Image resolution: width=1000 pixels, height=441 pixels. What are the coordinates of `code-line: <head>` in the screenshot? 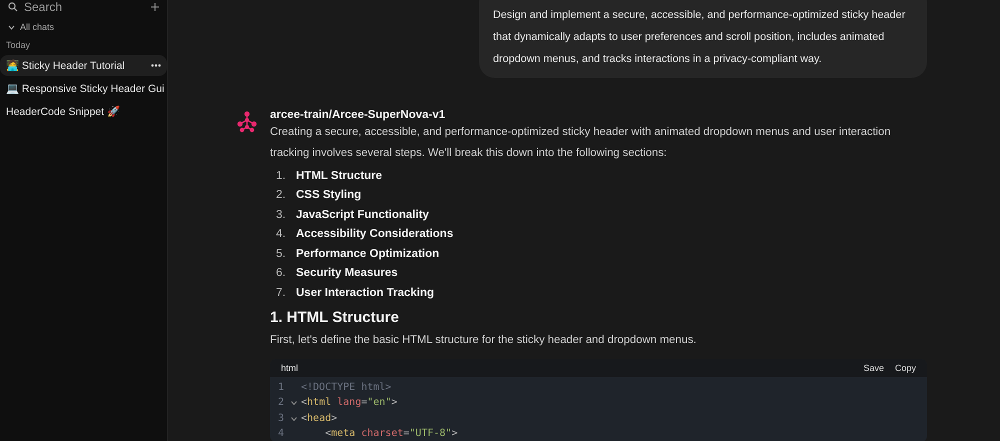 It's located at (319, 418).